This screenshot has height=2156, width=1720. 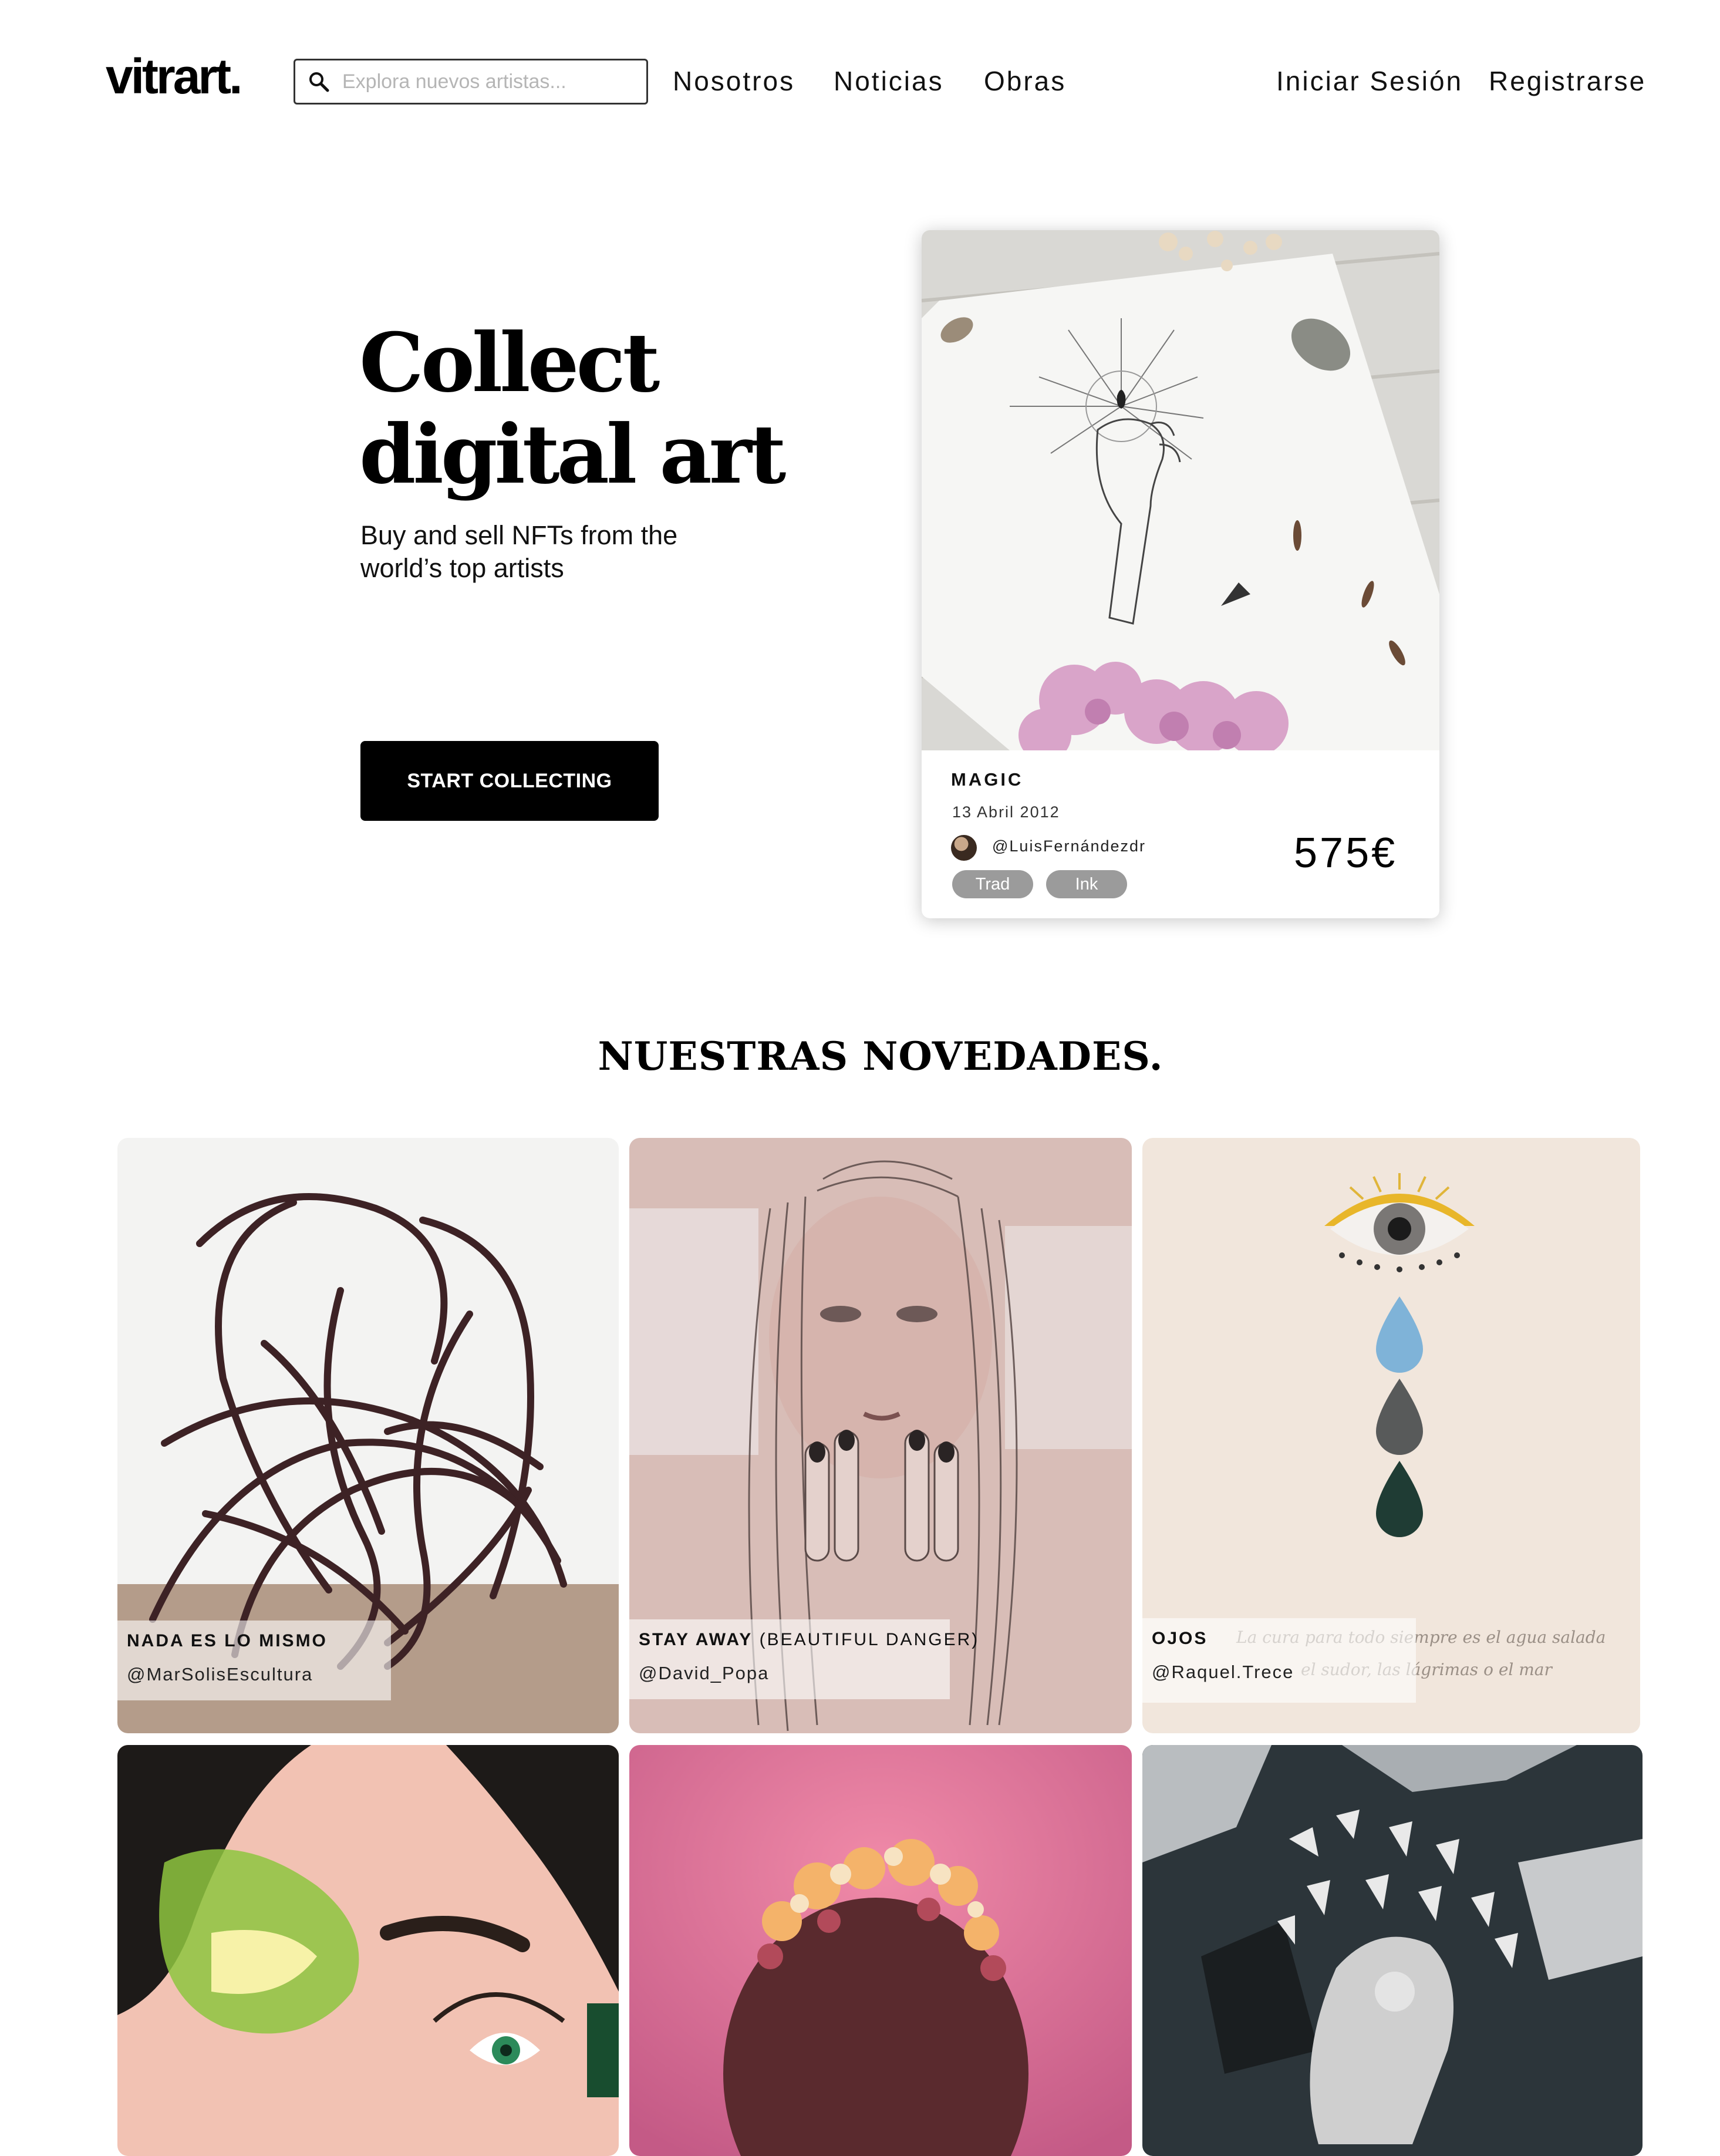 What do you see at coordinates (462, 568) in the screenshot?
I see `hero-subtitle-line2: world’s top artists` at bounding box center [462, 568].